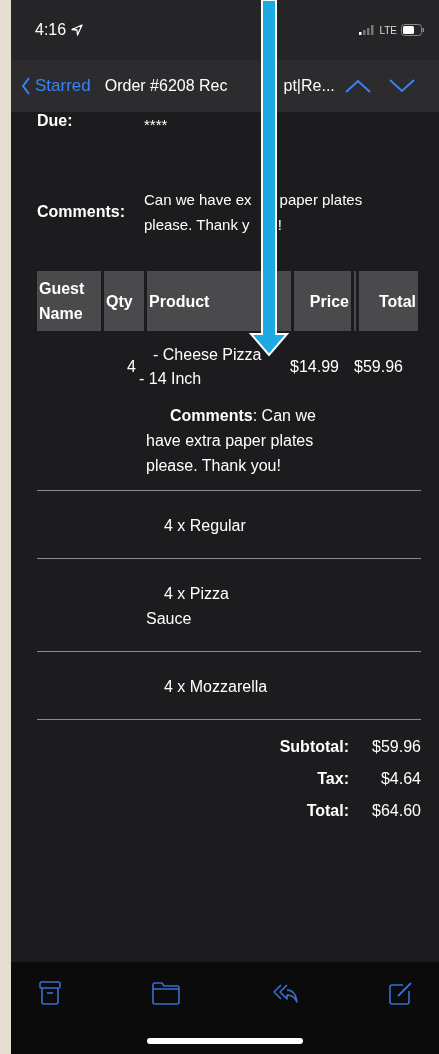  What do you see at coordinates (131, 367) in the screenshot?
I see `table-cell-text: 4` at bounding box center [131, 367].